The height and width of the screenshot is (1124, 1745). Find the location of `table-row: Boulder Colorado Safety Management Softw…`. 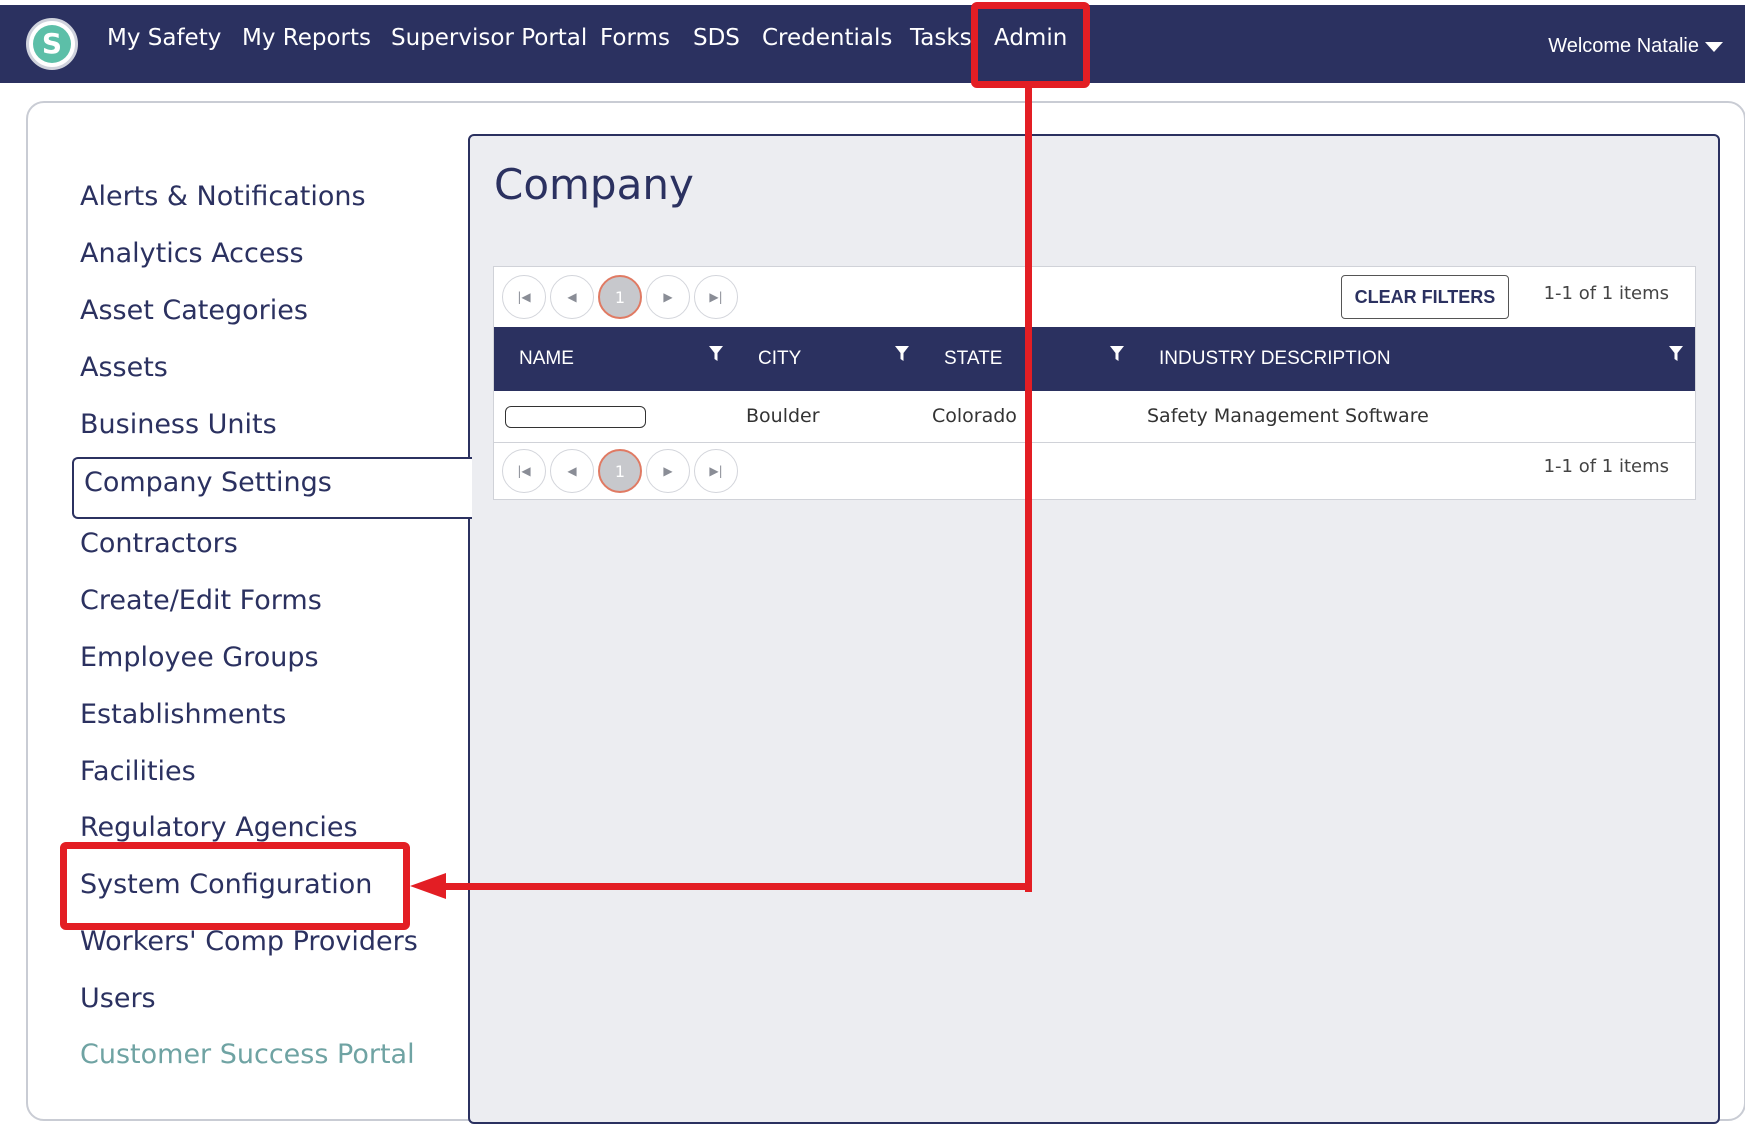

table-row: Boulder Colorado Safety Management Softw… is located at coordinates (1094, 417).